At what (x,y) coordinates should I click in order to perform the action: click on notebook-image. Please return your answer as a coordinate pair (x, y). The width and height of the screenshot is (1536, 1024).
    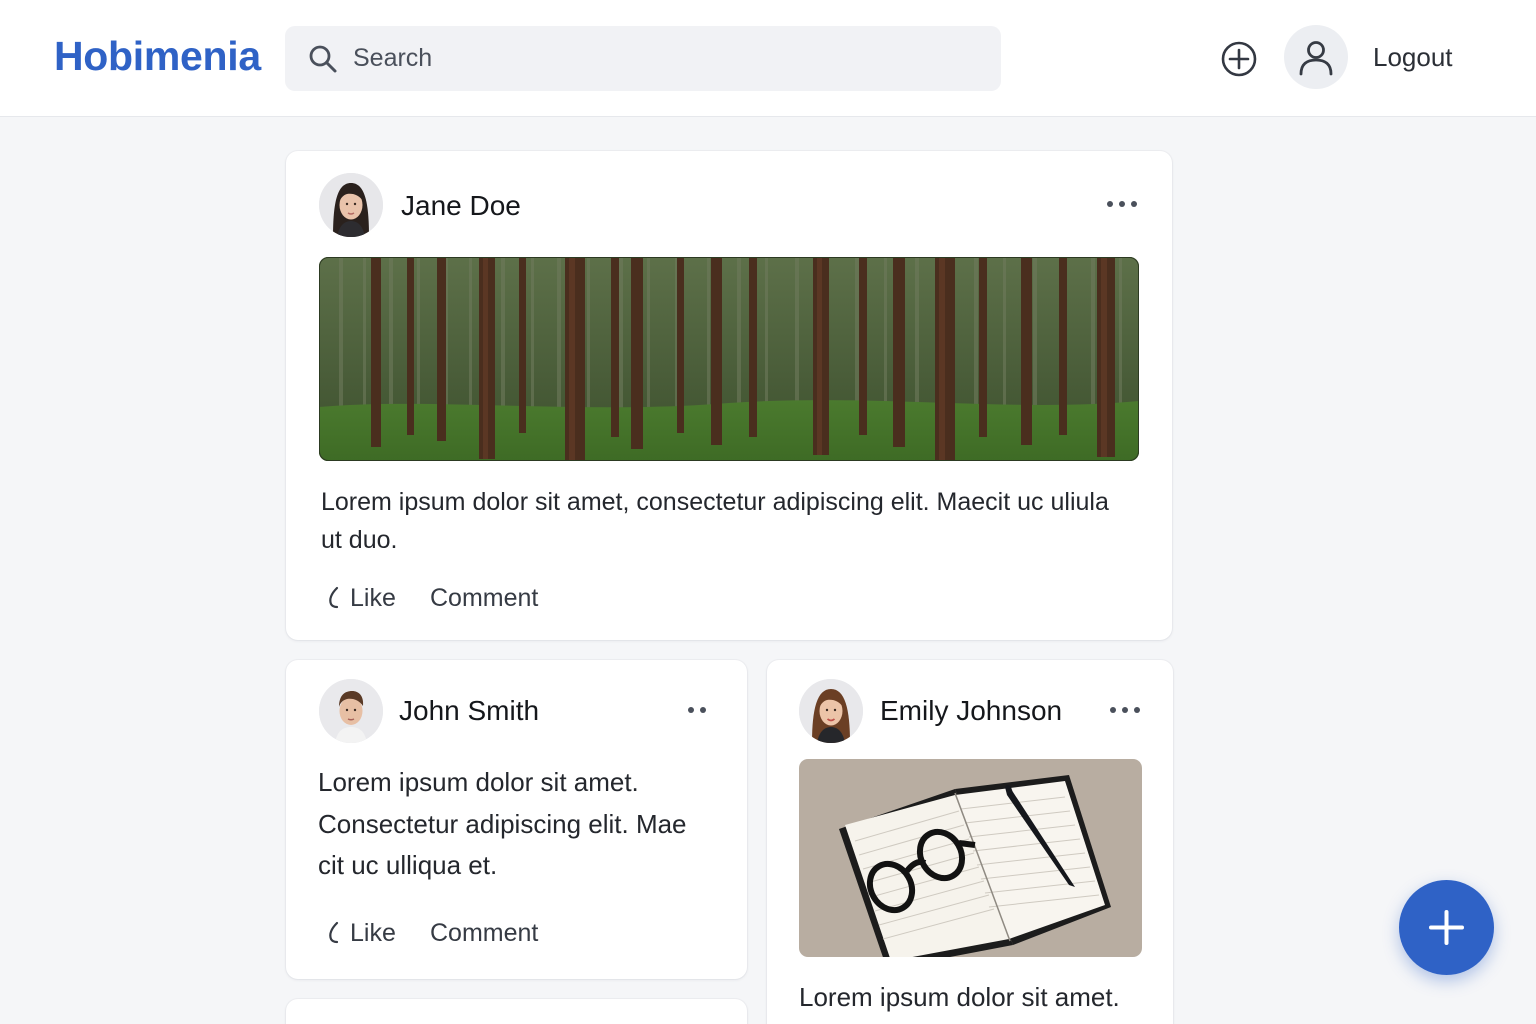
    Looking at the image, I should click on (970, 858).